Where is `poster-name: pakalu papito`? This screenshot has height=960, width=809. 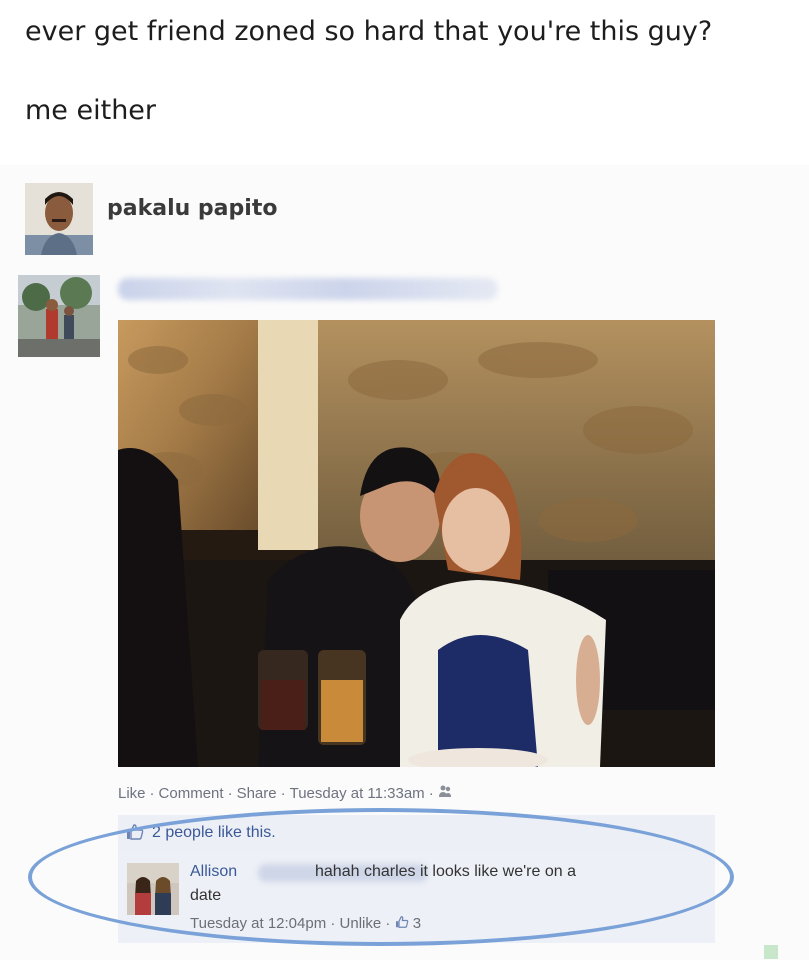 poster-name: pakalu papito is located at coordinates (192, 208).